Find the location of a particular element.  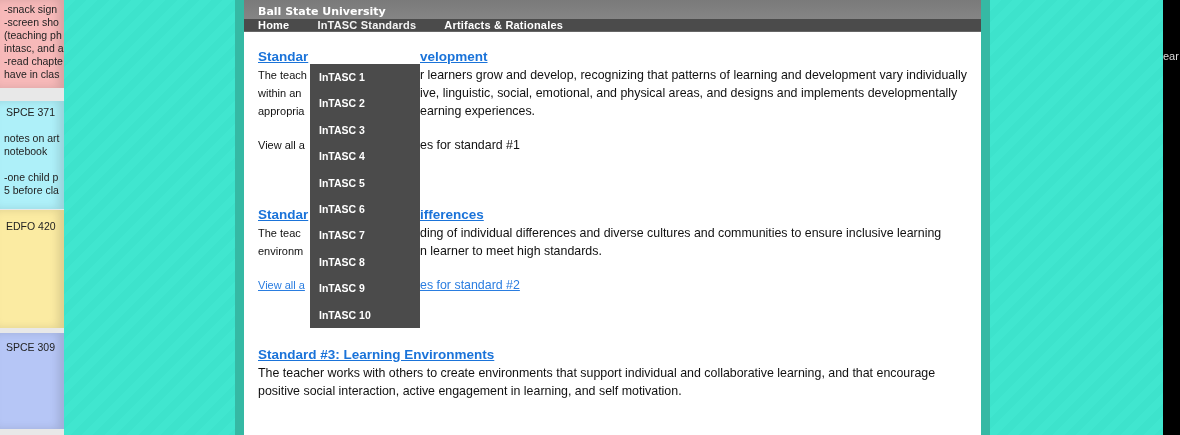

note-text: (teaching ph is located at coordinates (33, 35).